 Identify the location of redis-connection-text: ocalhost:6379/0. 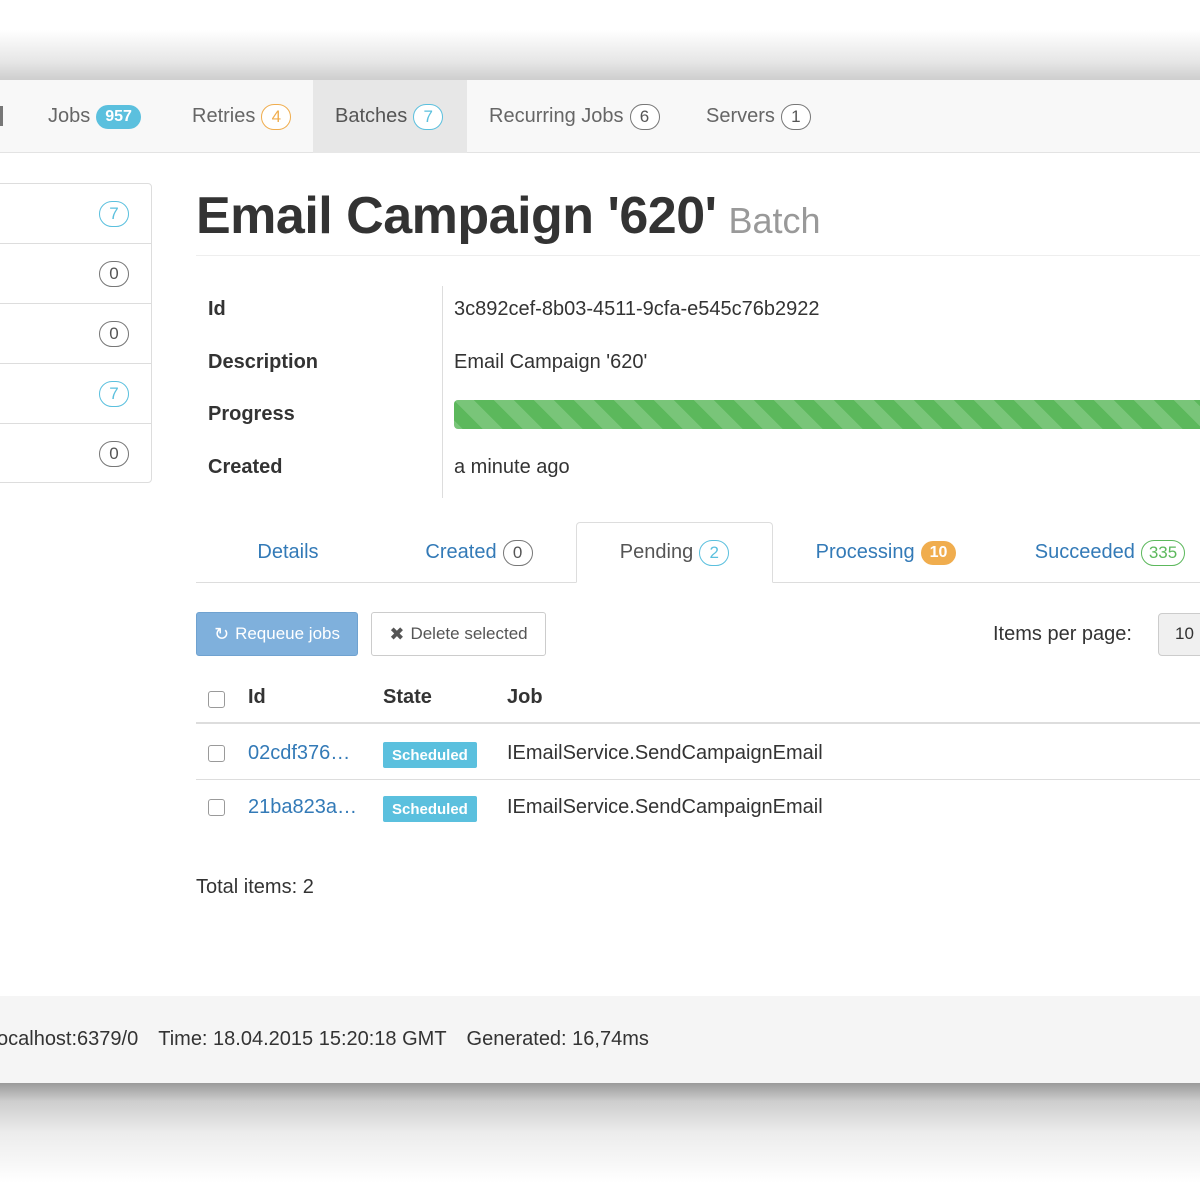
(69, 1039).